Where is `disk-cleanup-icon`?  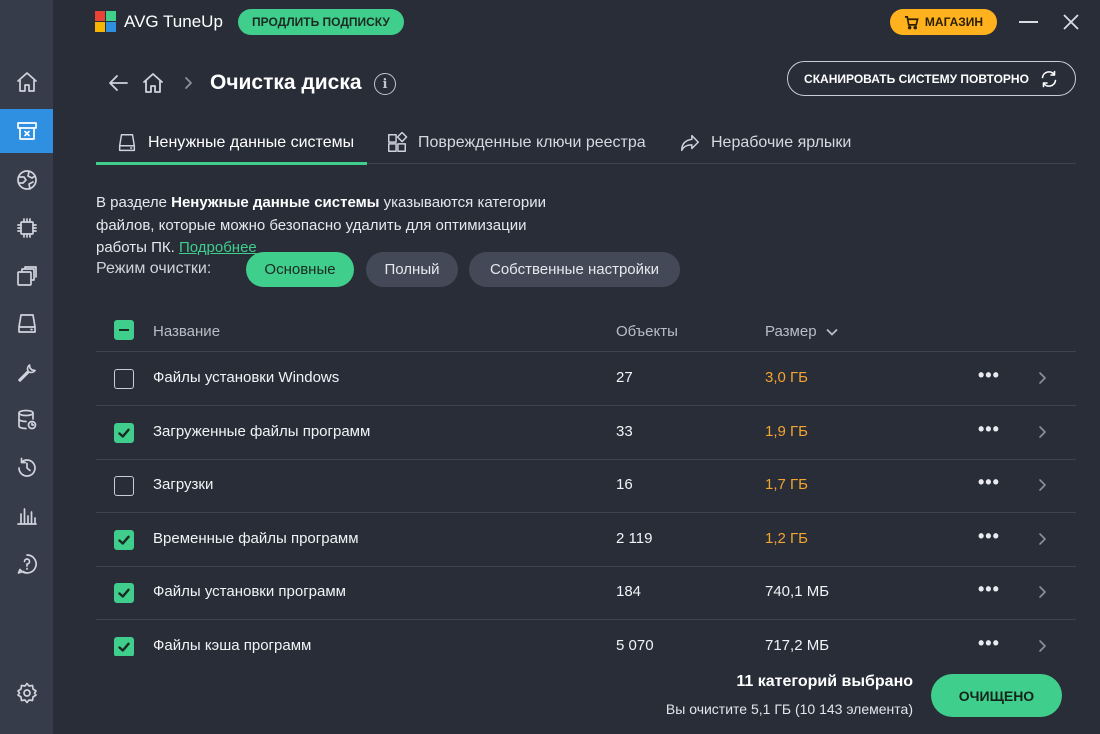 disk-cleanup-icon is located at coordinates (26, 131).